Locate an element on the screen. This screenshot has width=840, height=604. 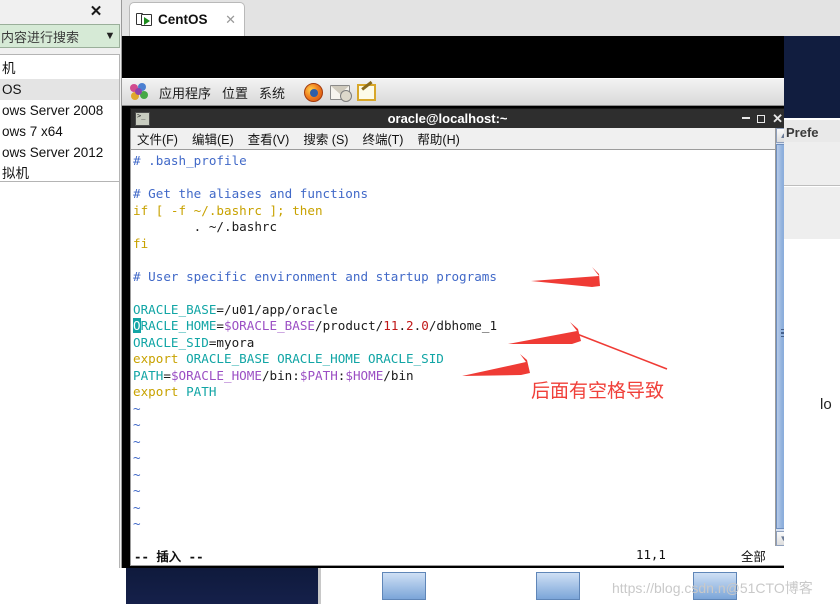
list-item: ows 7 x64 is located at coordinates (59, 131).